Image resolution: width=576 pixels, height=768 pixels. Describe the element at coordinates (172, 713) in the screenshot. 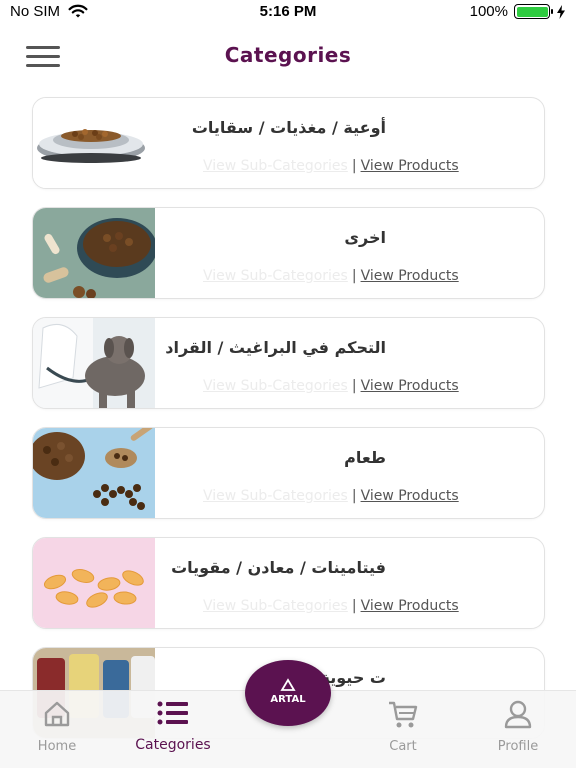

I see `list-icon` at that location.